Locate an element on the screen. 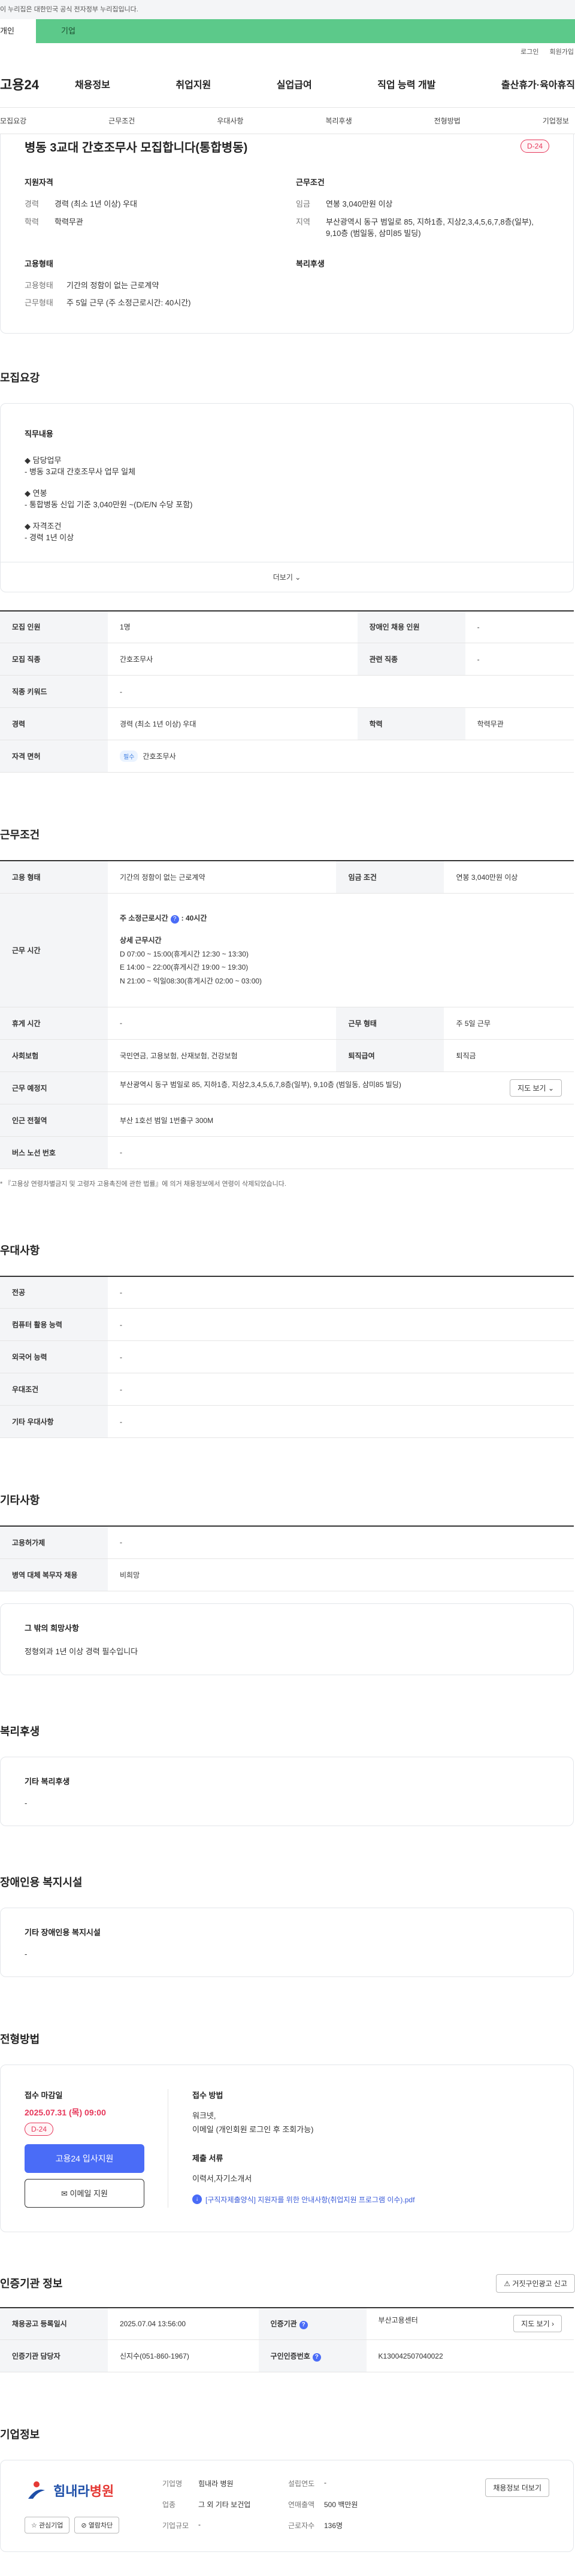 The height and width of the screenshot is (2576, 575). deadline-label: 접수 마감일 is located at coordinates (44, 2095).